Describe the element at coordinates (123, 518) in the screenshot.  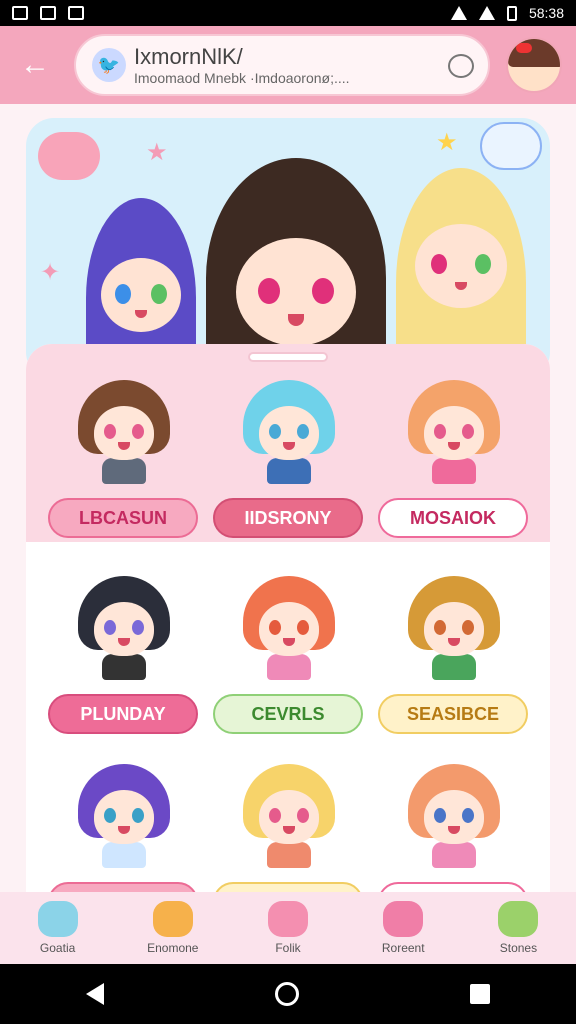
I see `character-label: LBCASUN` at that location.